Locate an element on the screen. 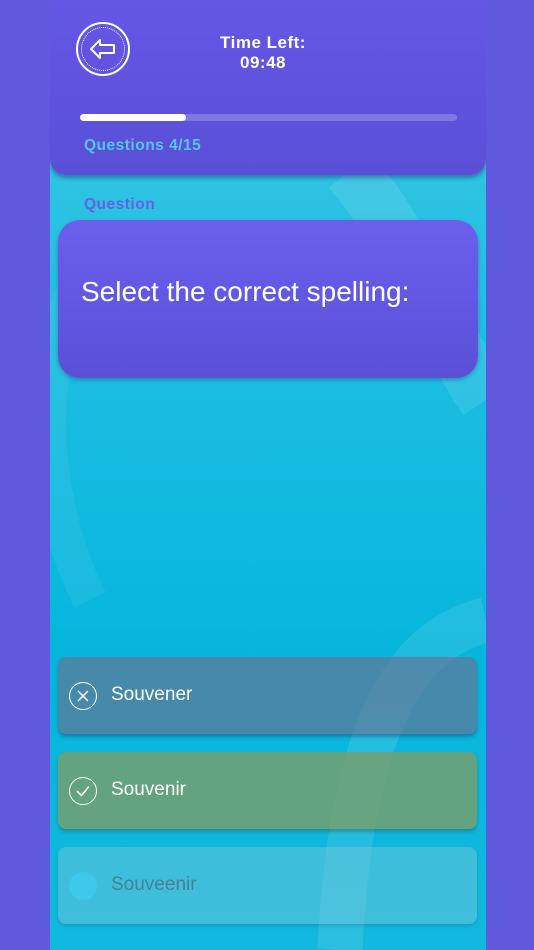 This screenshot has width=534, height=950. answer-option-3: Souveenir is located at coordinates (267, 885).